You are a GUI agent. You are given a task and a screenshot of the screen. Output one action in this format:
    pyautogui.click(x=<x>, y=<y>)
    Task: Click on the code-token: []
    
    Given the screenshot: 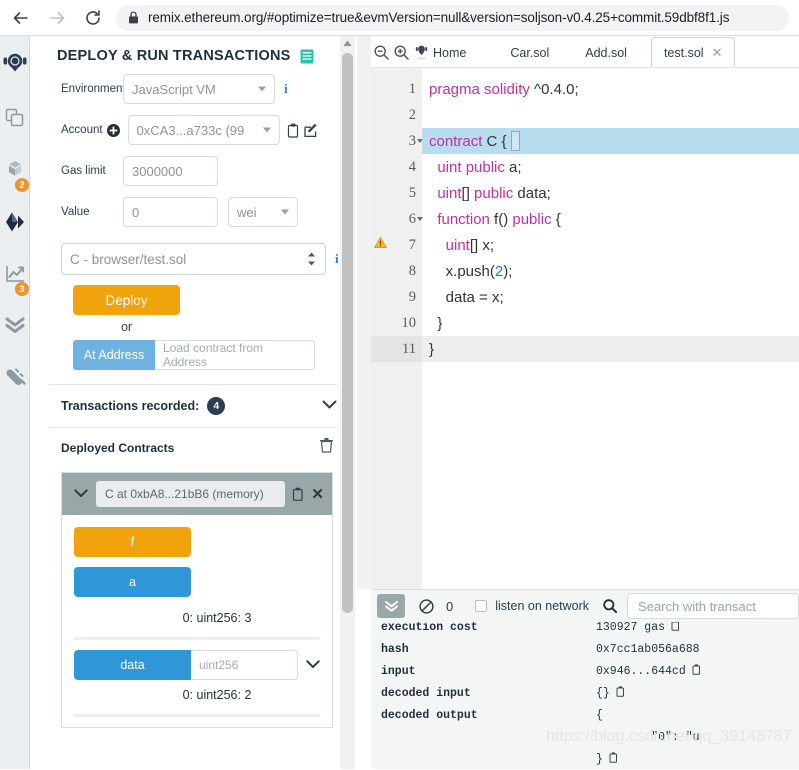 What is the action you would take?
    pyautogui.click(x=468, y=193)
    